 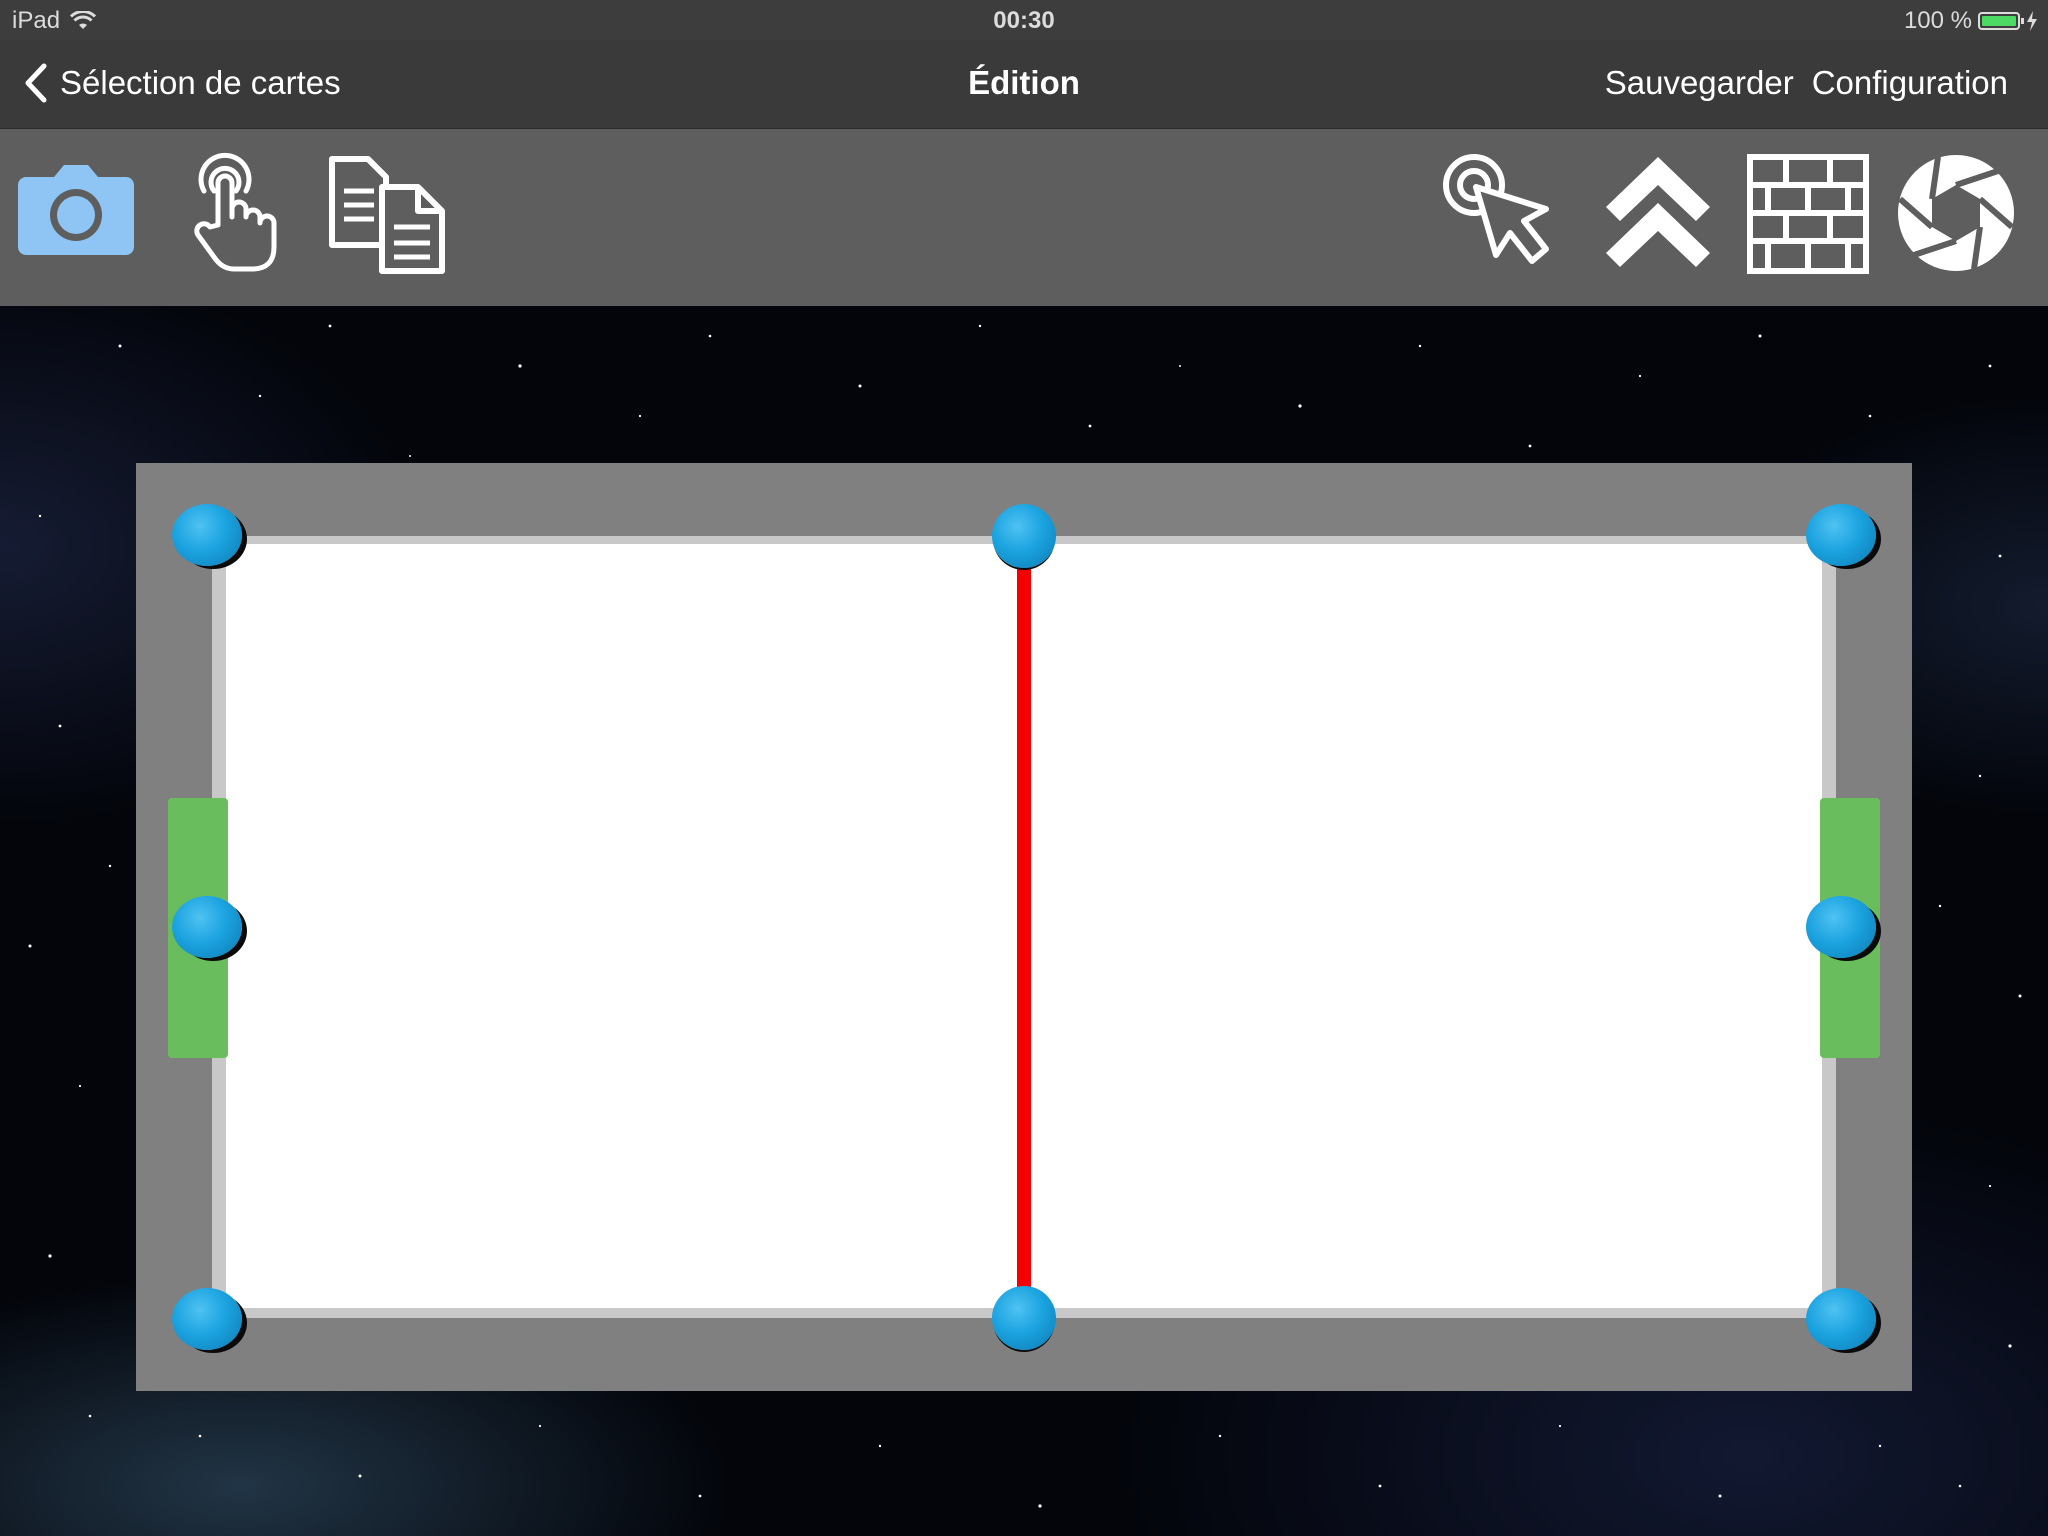 I want to click on double-chevron-up-icon, so click(x=1658, y=212).